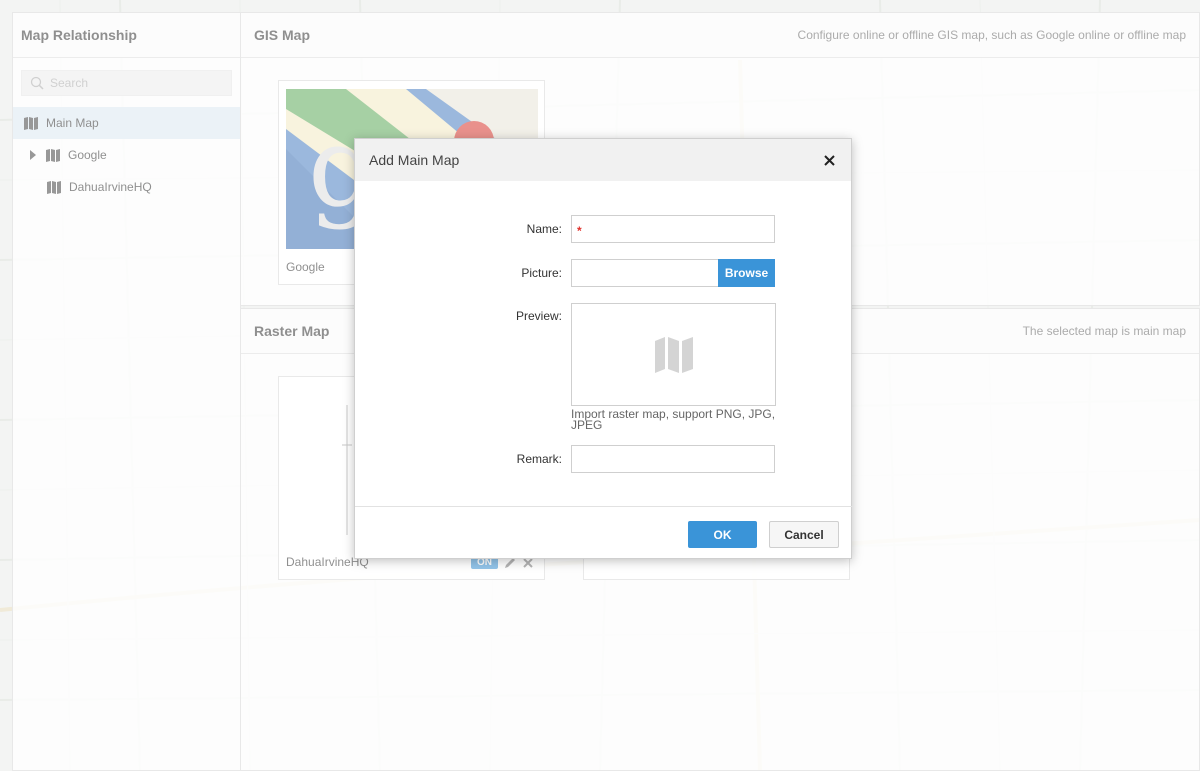 This screenshot has height=771, width=1200. I want to click on picture-label: Picture:, so click(541, 273).